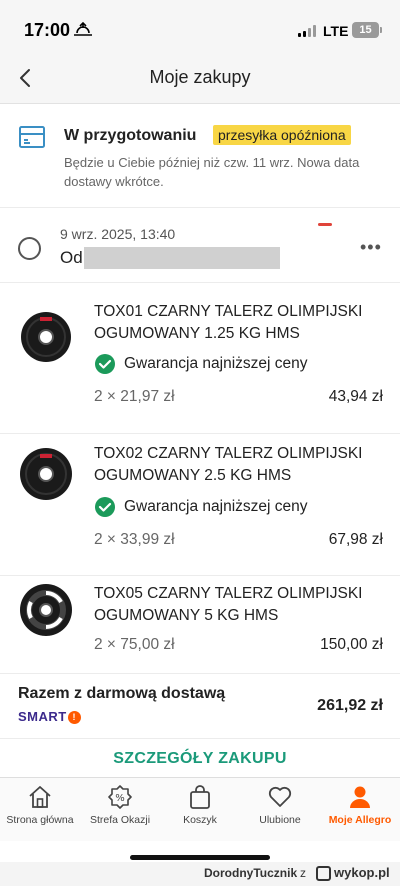 This screenshot has height=886, width=400. I want to click on status-title: W przygotowaniu, so click(130, 135).